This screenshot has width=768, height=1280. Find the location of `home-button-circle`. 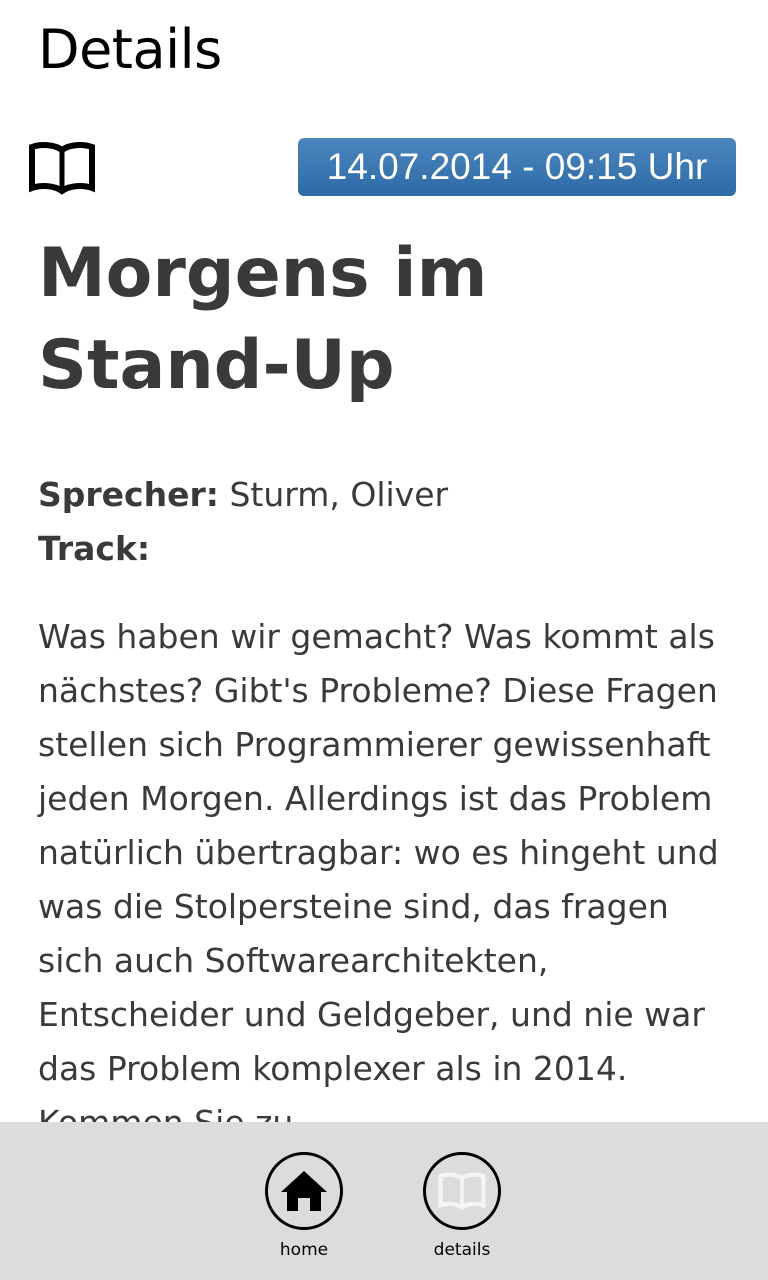

home-button-circle is located at coordinates (304, 1191).